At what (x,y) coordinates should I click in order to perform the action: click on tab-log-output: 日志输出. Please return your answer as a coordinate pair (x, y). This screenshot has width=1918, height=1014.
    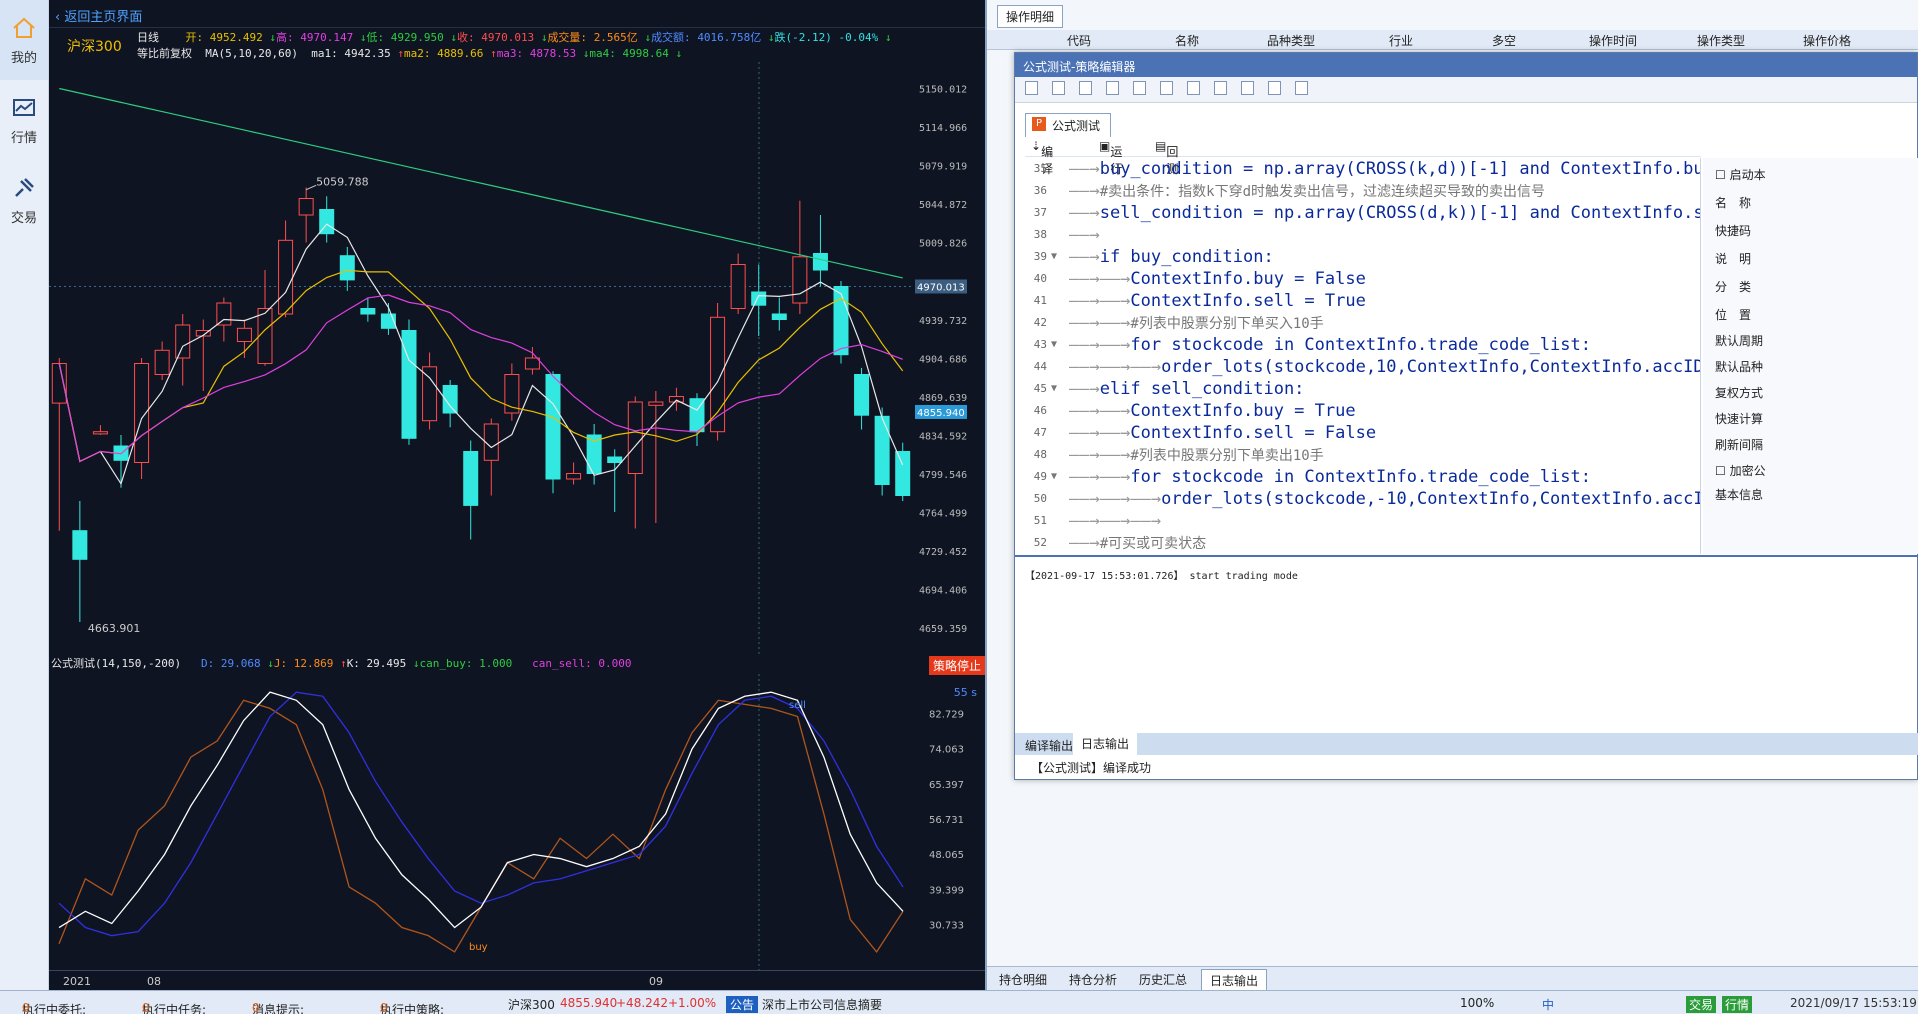
    Looking at the image, I should click on (1234, 980).